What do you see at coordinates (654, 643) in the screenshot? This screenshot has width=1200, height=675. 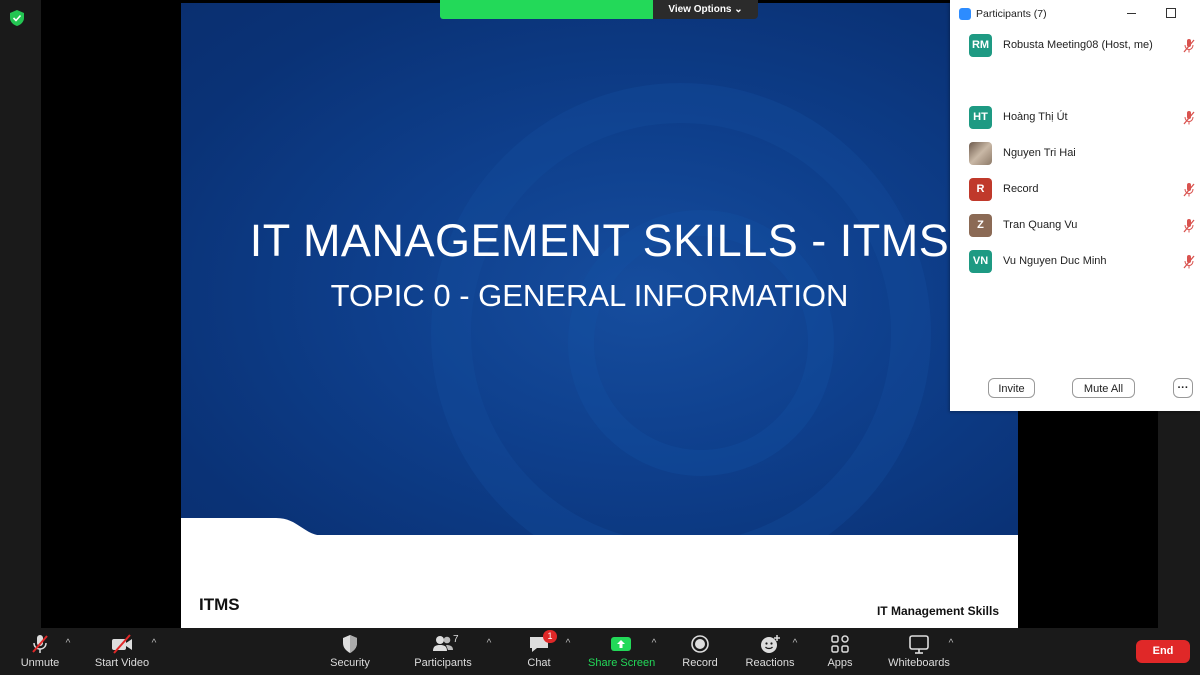 I see `share-options-caret: ^` at bounding box center [654, 643].